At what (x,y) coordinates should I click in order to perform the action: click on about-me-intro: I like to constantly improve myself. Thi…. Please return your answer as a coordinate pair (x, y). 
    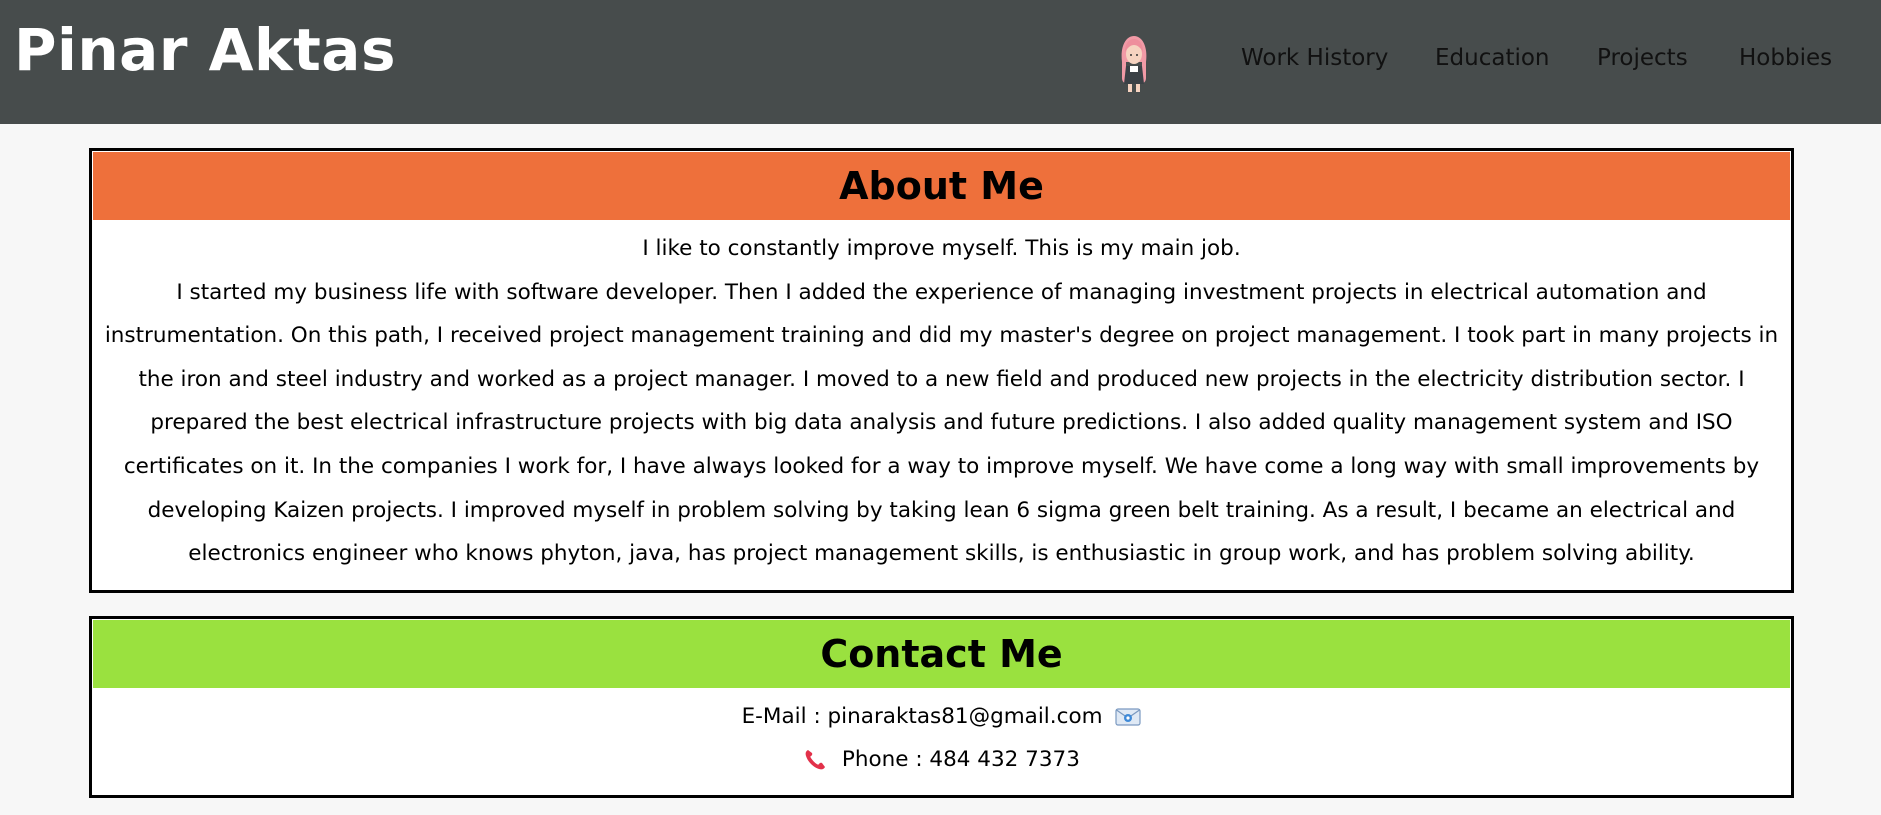
    Looking at the image, I should click on (941, 248).